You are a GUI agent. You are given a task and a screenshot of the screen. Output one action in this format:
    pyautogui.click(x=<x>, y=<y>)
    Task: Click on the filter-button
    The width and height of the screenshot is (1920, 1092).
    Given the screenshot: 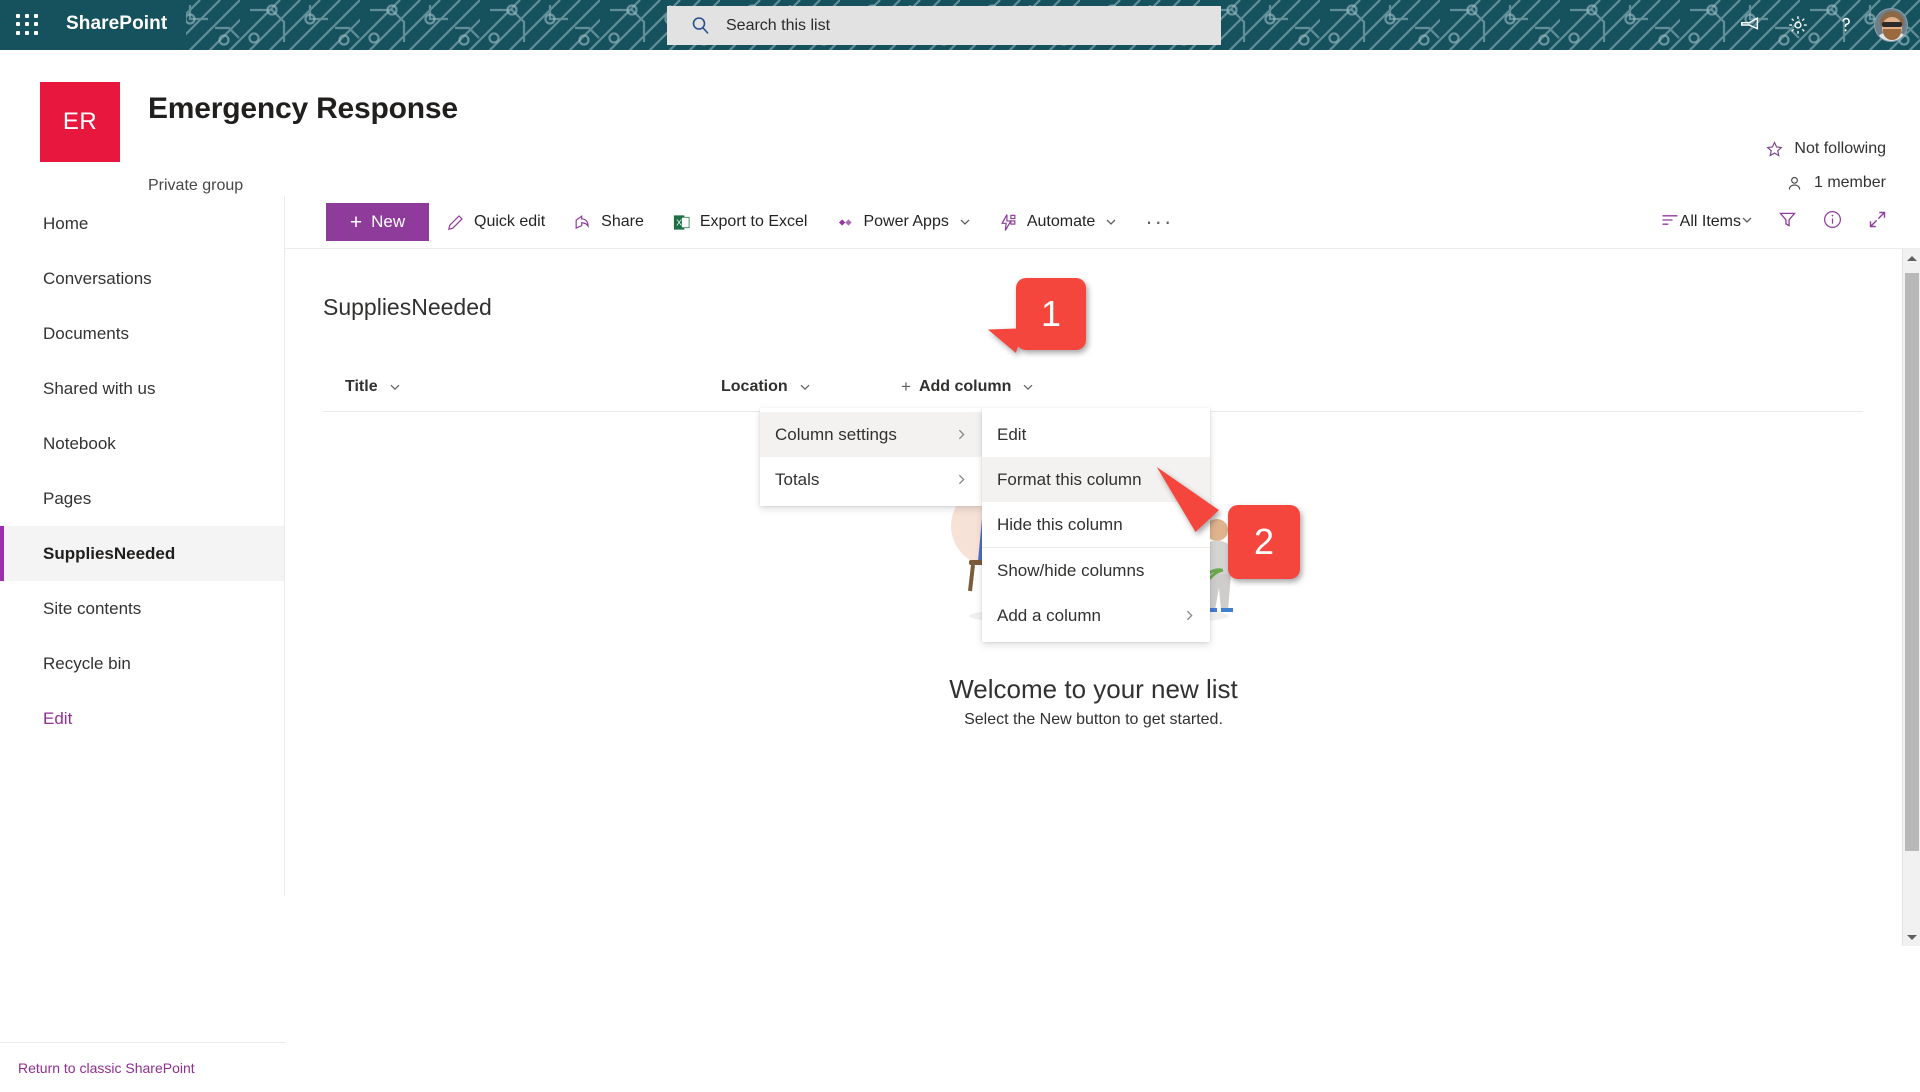 What is the action you would take?
    pyautogui.click(x=1787, y=222)
    